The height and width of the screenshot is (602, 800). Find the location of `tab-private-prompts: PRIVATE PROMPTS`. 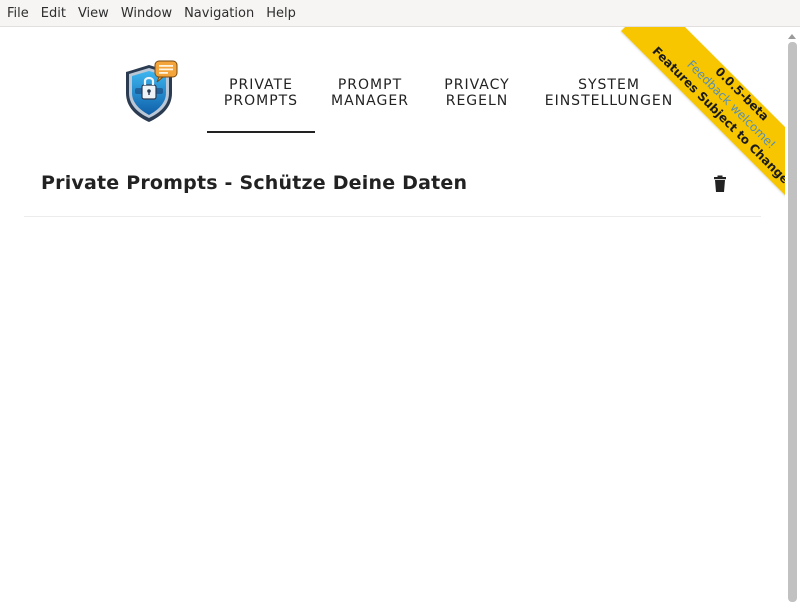

tab-private-prompts: PRIVATE PROMPTS is located at coordinates (261, 101).